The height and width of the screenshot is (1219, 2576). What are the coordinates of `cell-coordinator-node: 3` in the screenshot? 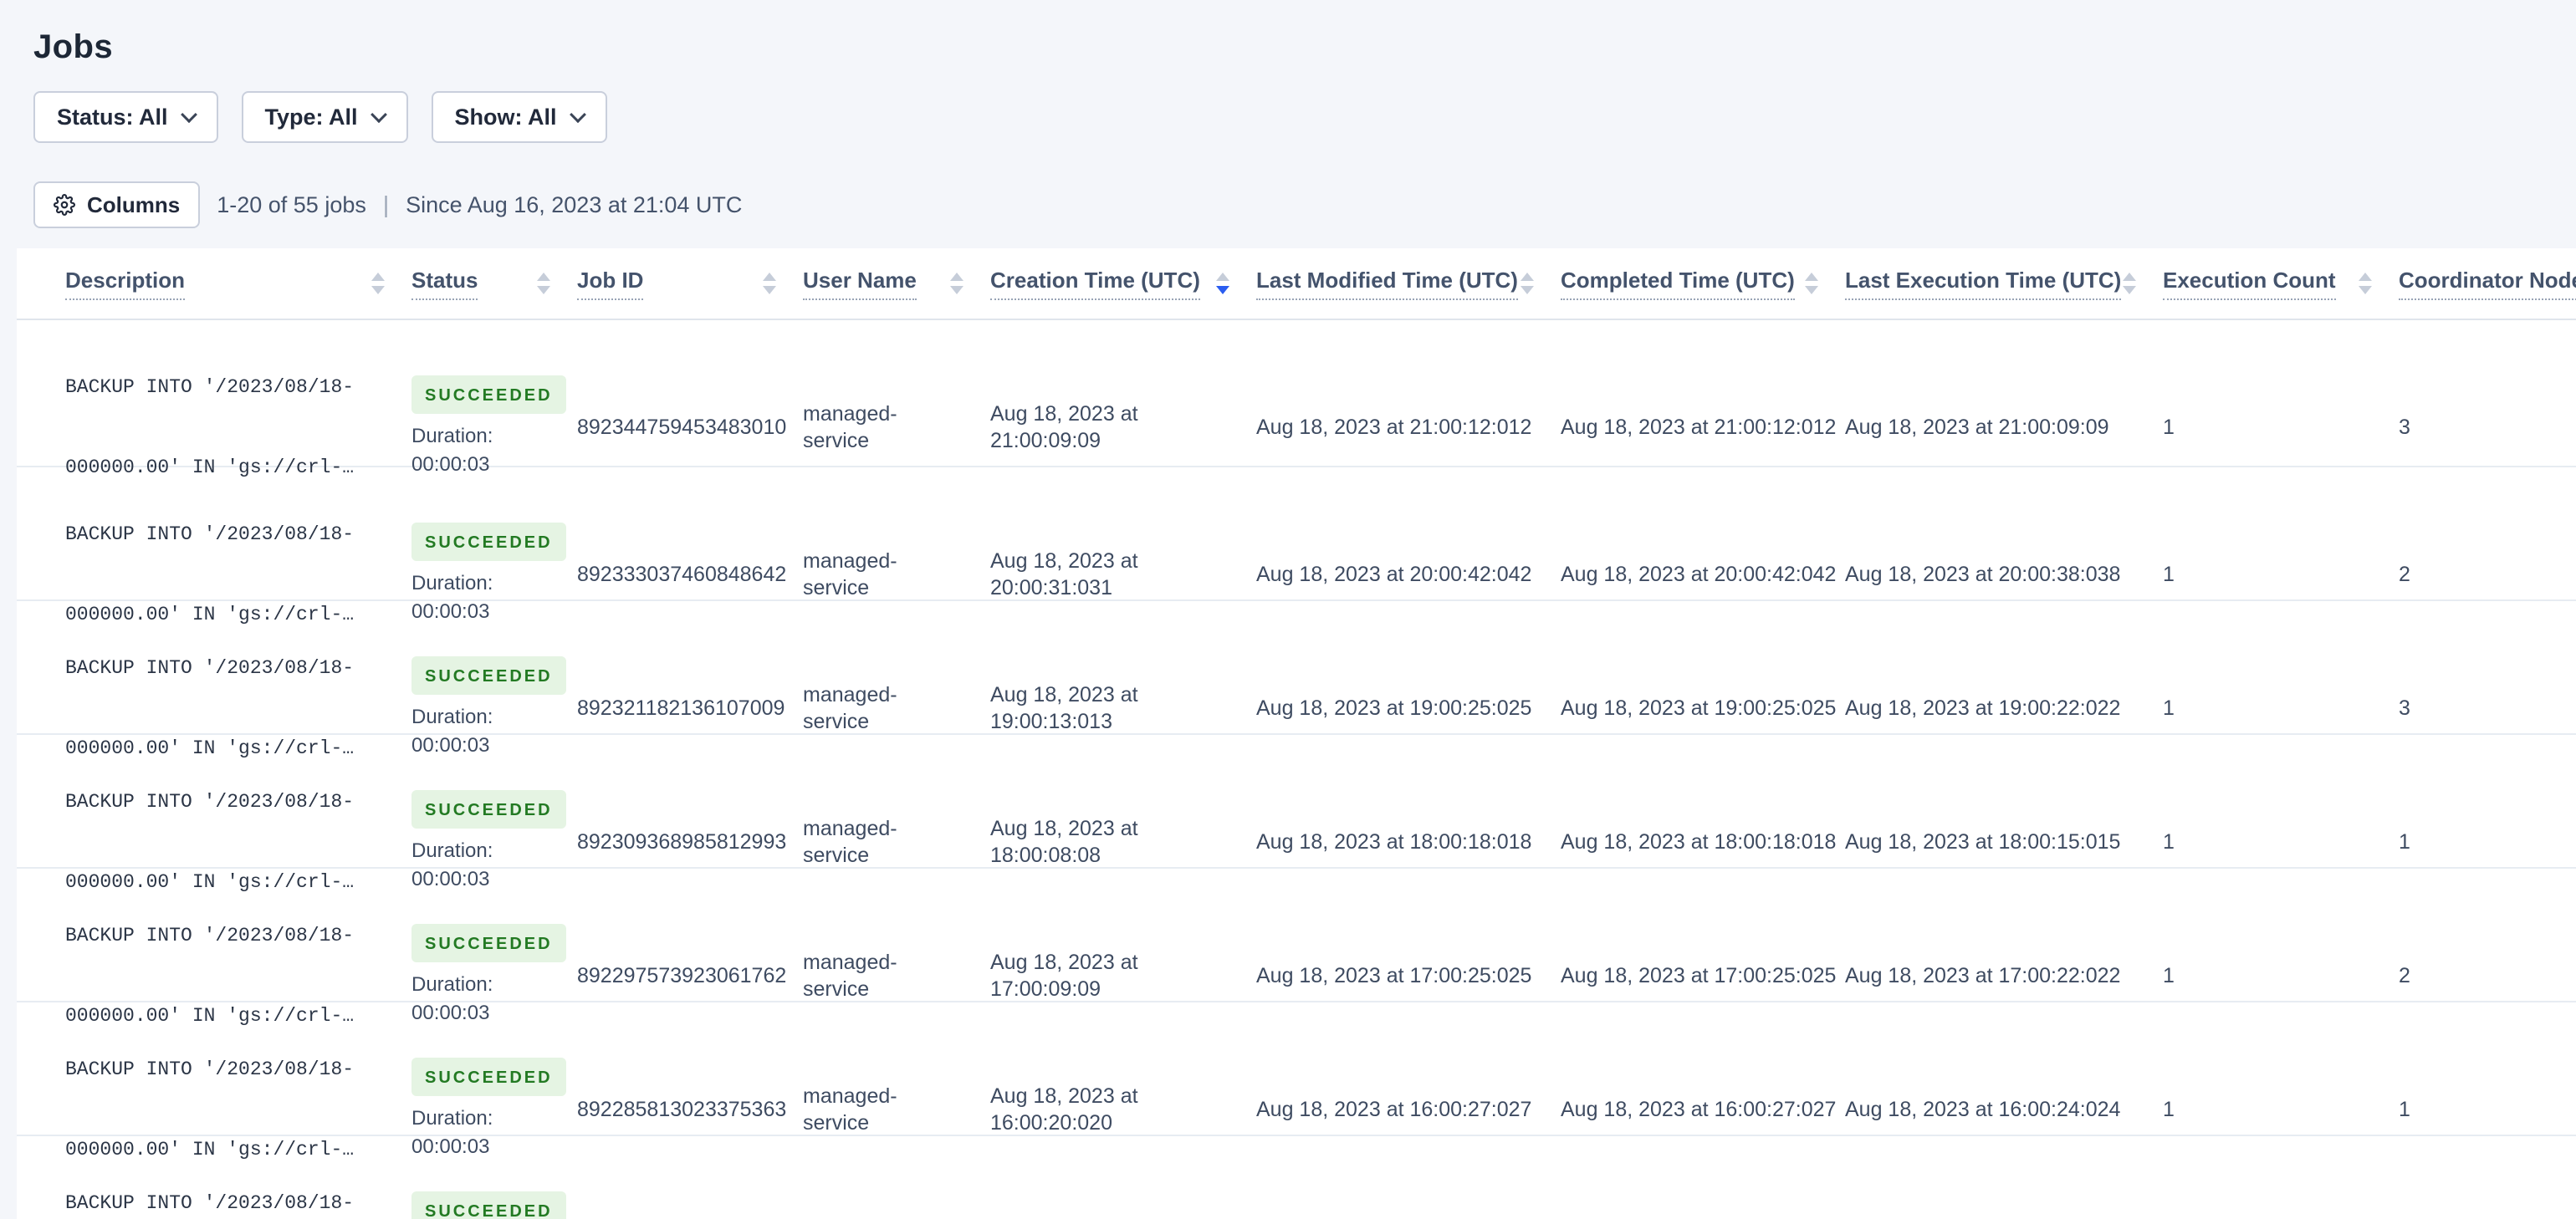 It's located at (2404, 427).